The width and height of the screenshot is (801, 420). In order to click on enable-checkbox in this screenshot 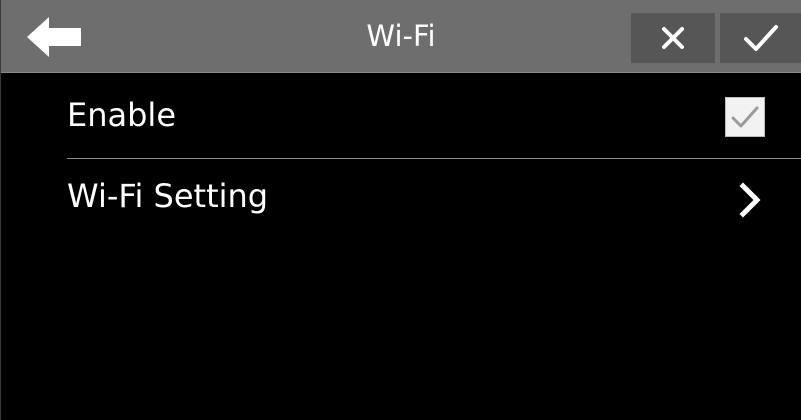, I will do `click(745, 117)`.